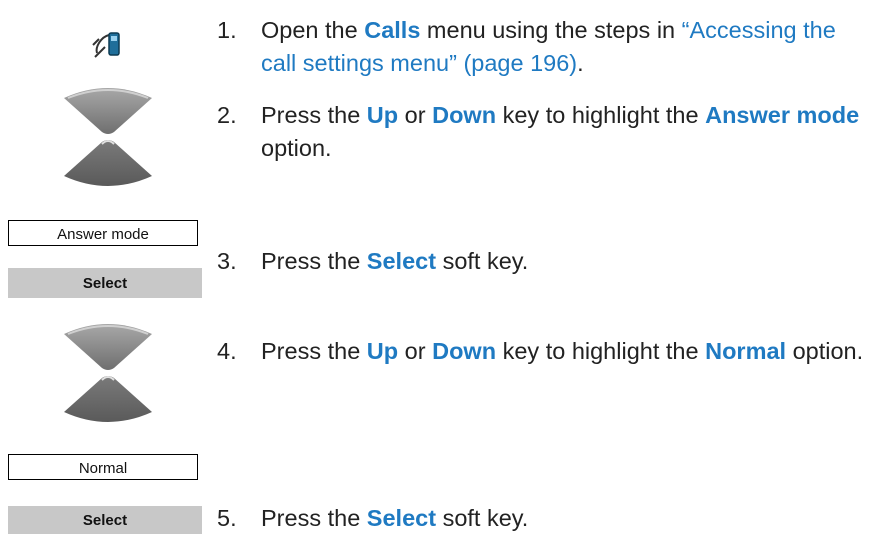  Describe the element at coordinates (227, 115) in the screenshot. I see `step-number: 2.` at that location.